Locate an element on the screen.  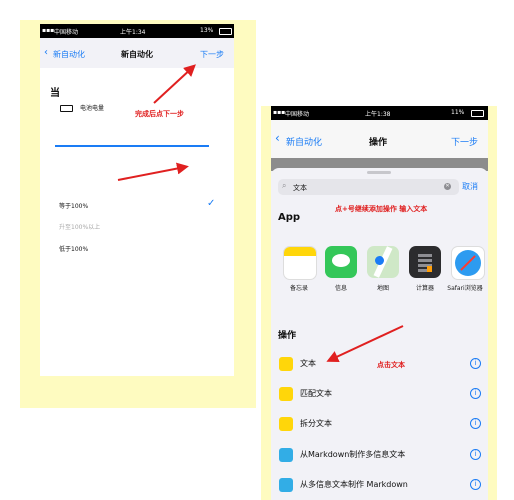
arrow-to-next-button is located at coordinates (174, 84).